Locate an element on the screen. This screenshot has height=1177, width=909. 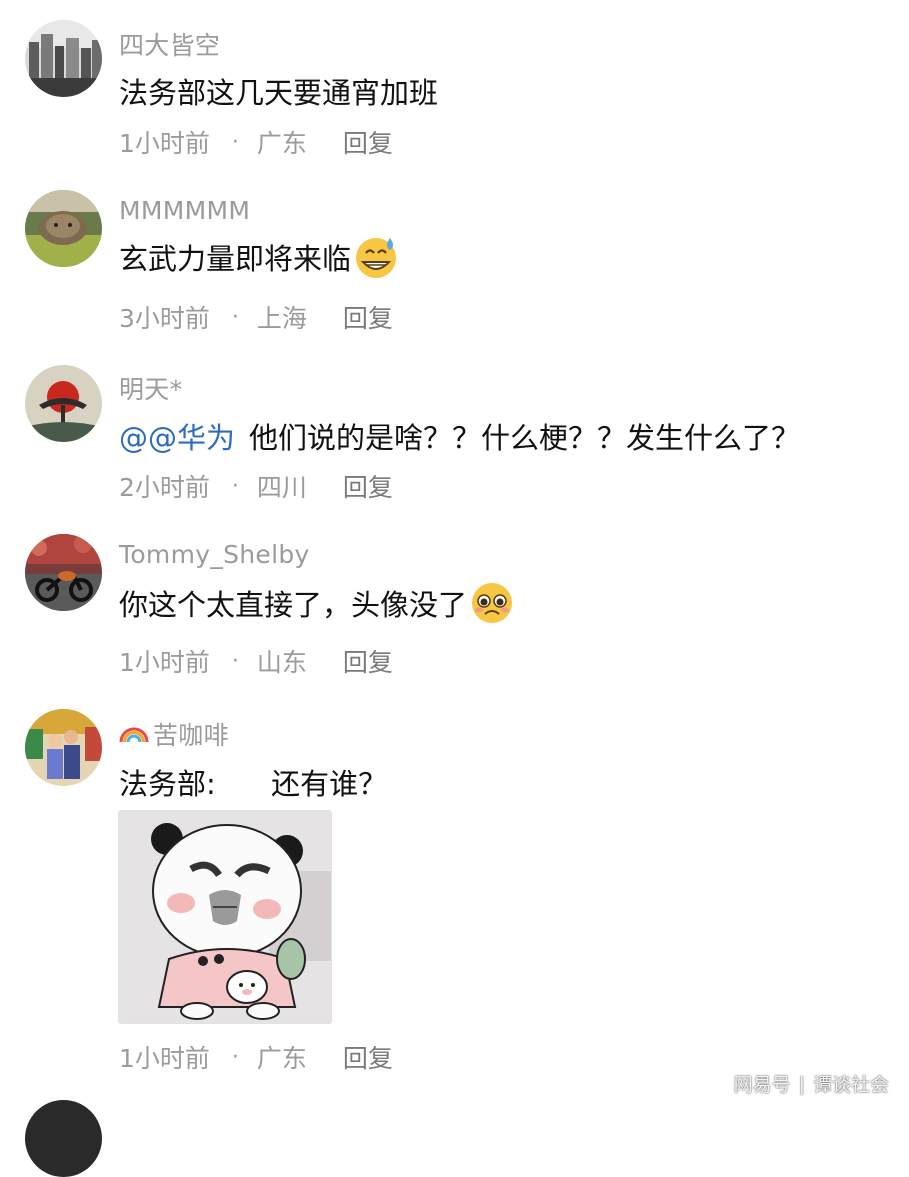
panda-meme-sticker-icon is located at coordinates (225, 917).